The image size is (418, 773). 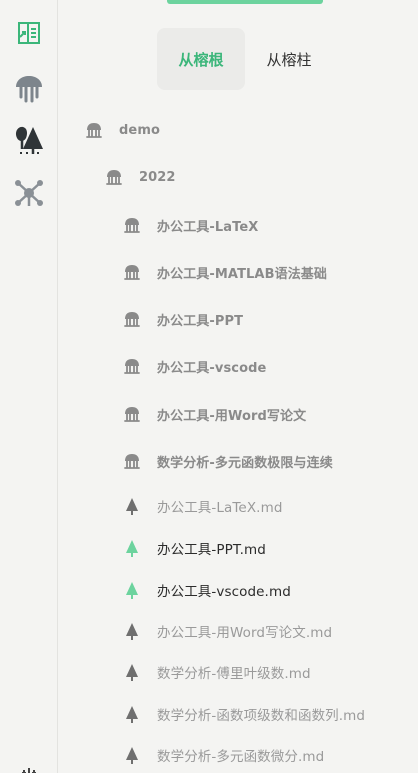 I want to click on tree-file-item: 数学分析-函数项级数和函数列.md, so click(x=244, y=714).